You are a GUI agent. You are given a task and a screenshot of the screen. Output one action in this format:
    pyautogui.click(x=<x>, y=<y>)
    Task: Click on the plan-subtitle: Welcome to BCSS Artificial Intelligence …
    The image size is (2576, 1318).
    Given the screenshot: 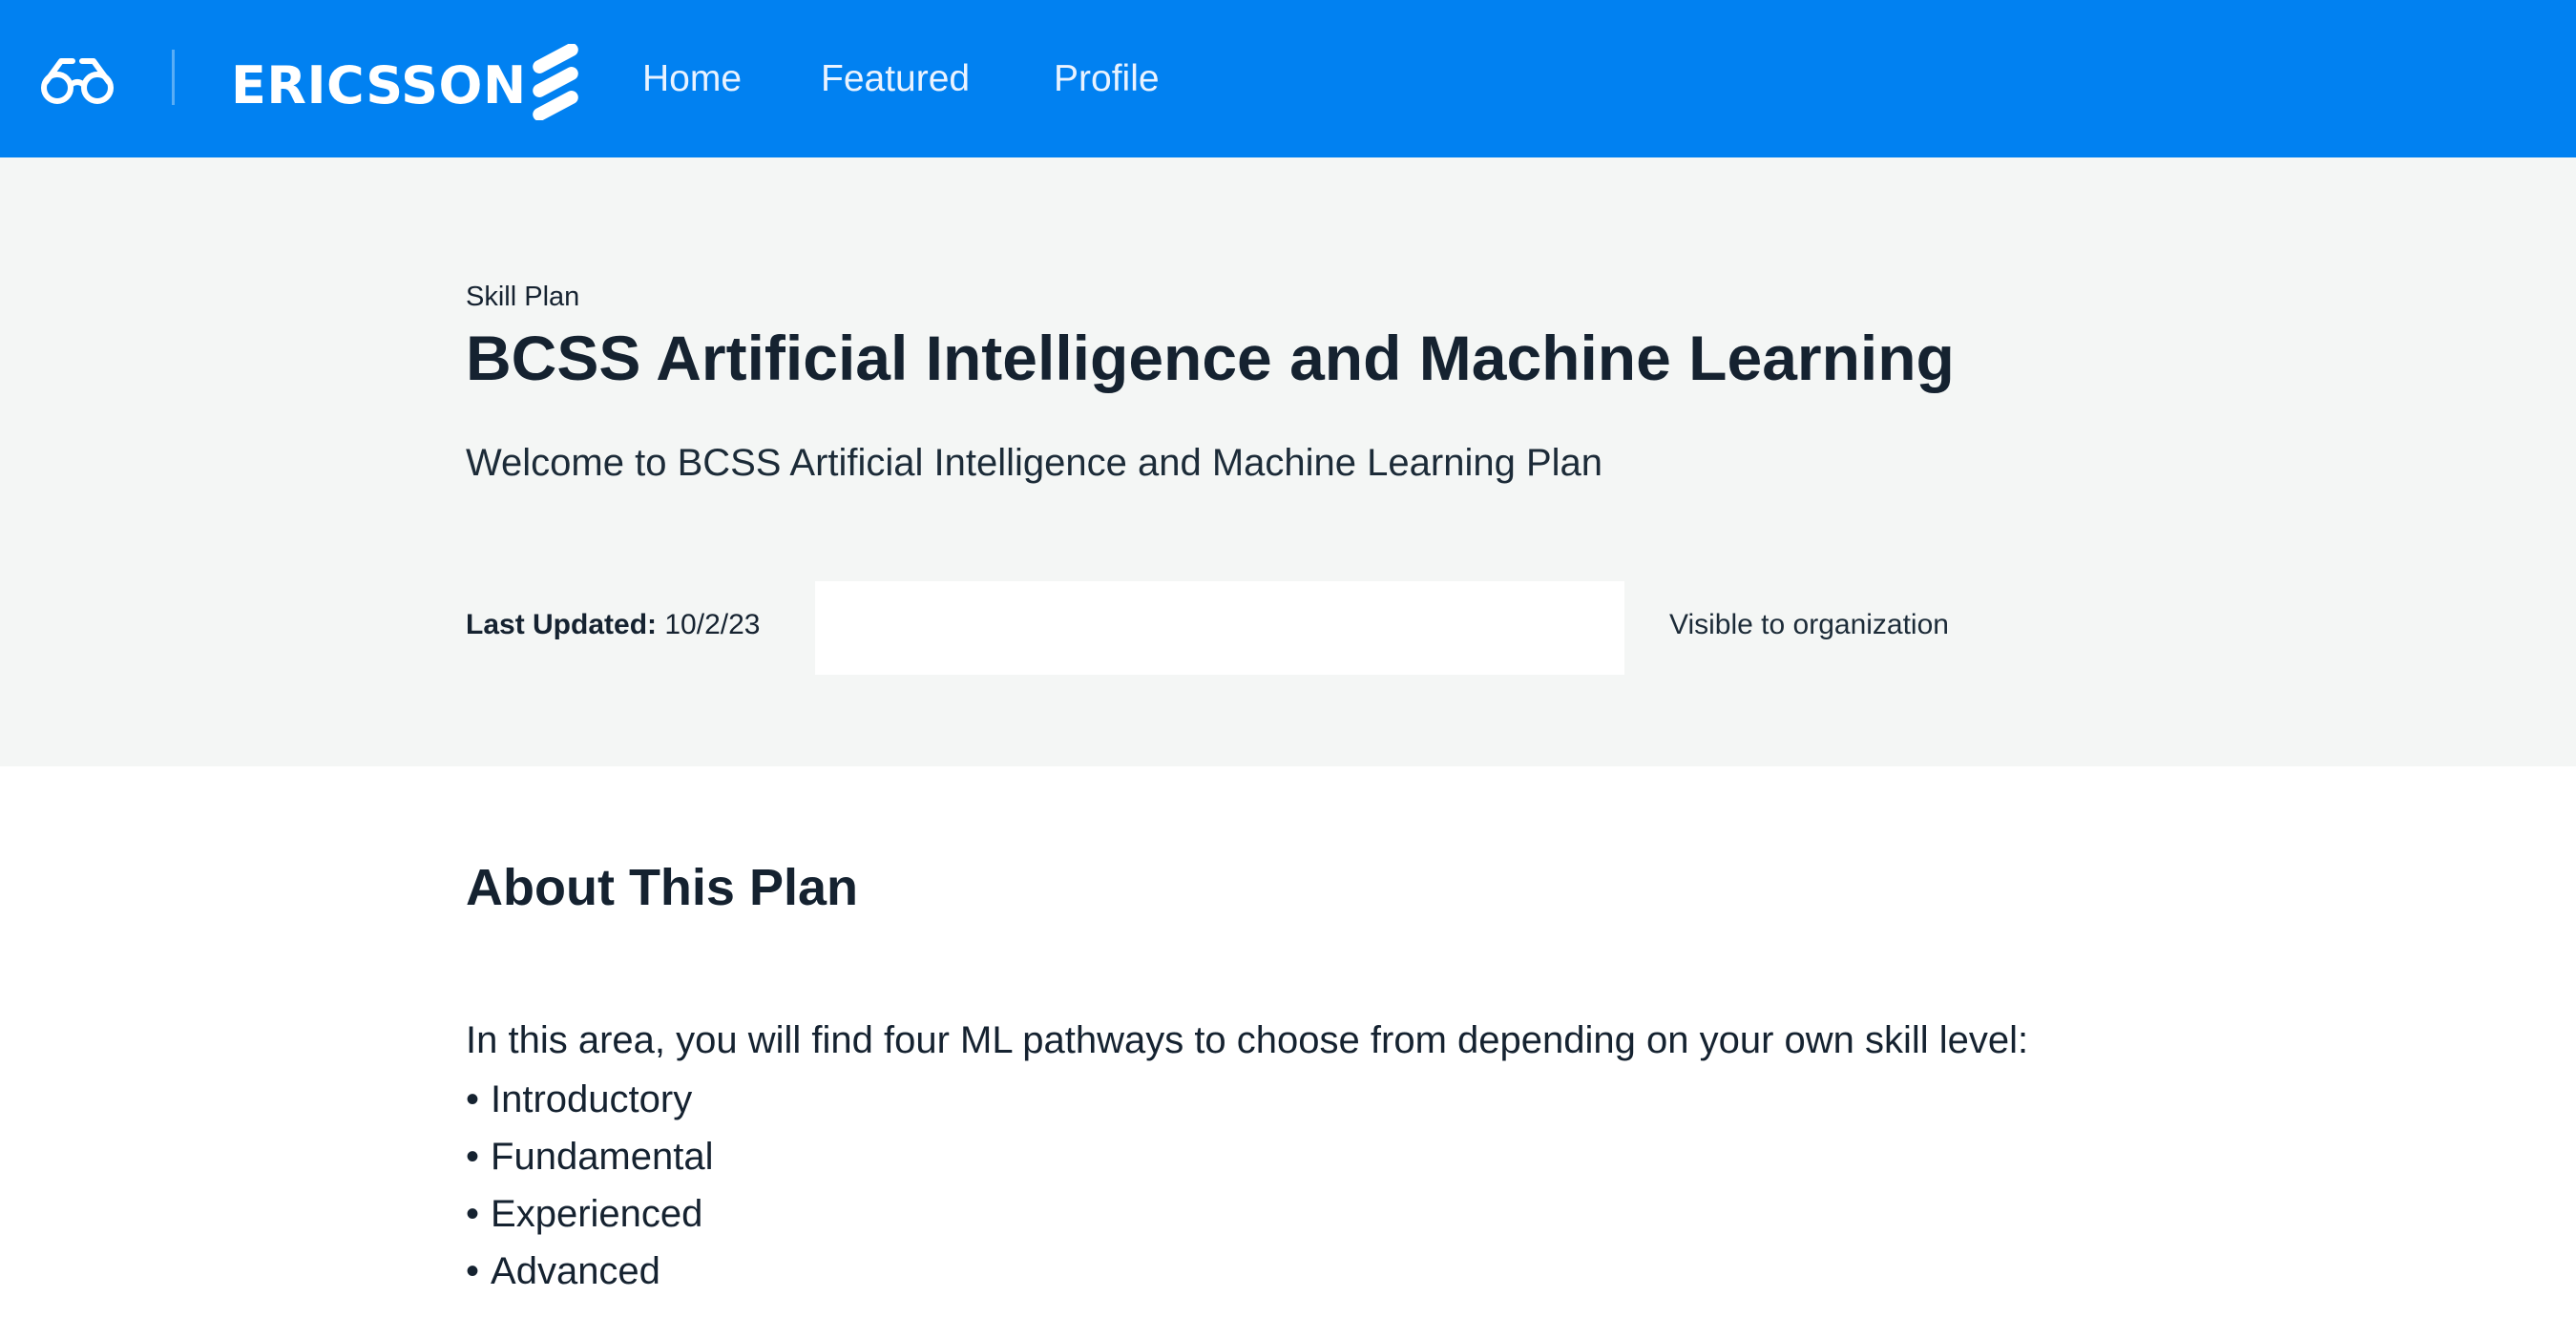 What is the action you would take?
    pyautogui.click(x=1034, y=463)
    